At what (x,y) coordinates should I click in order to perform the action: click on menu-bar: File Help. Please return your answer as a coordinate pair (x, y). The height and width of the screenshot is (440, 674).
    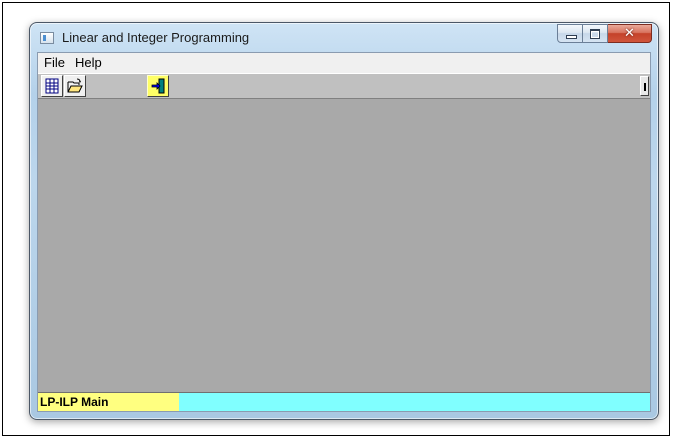
    Looking at the image, I should click on (344, 63).